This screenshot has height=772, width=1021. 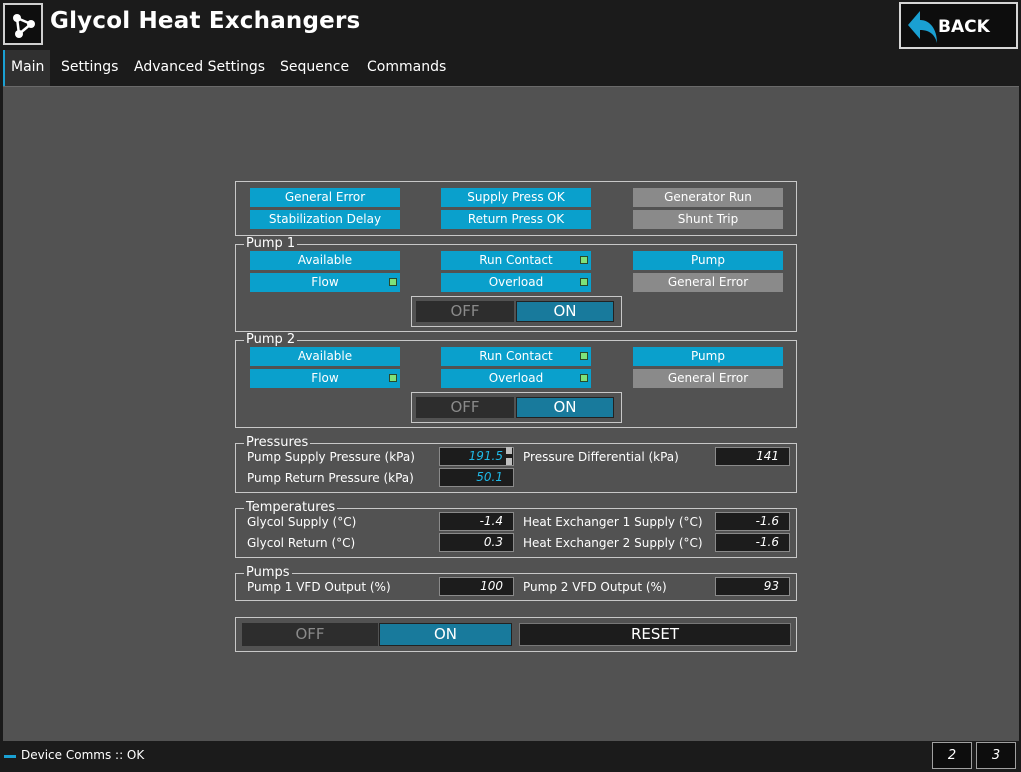 I want to click on pump1-overload-indicator: Overload, so click(x=516, y=282).